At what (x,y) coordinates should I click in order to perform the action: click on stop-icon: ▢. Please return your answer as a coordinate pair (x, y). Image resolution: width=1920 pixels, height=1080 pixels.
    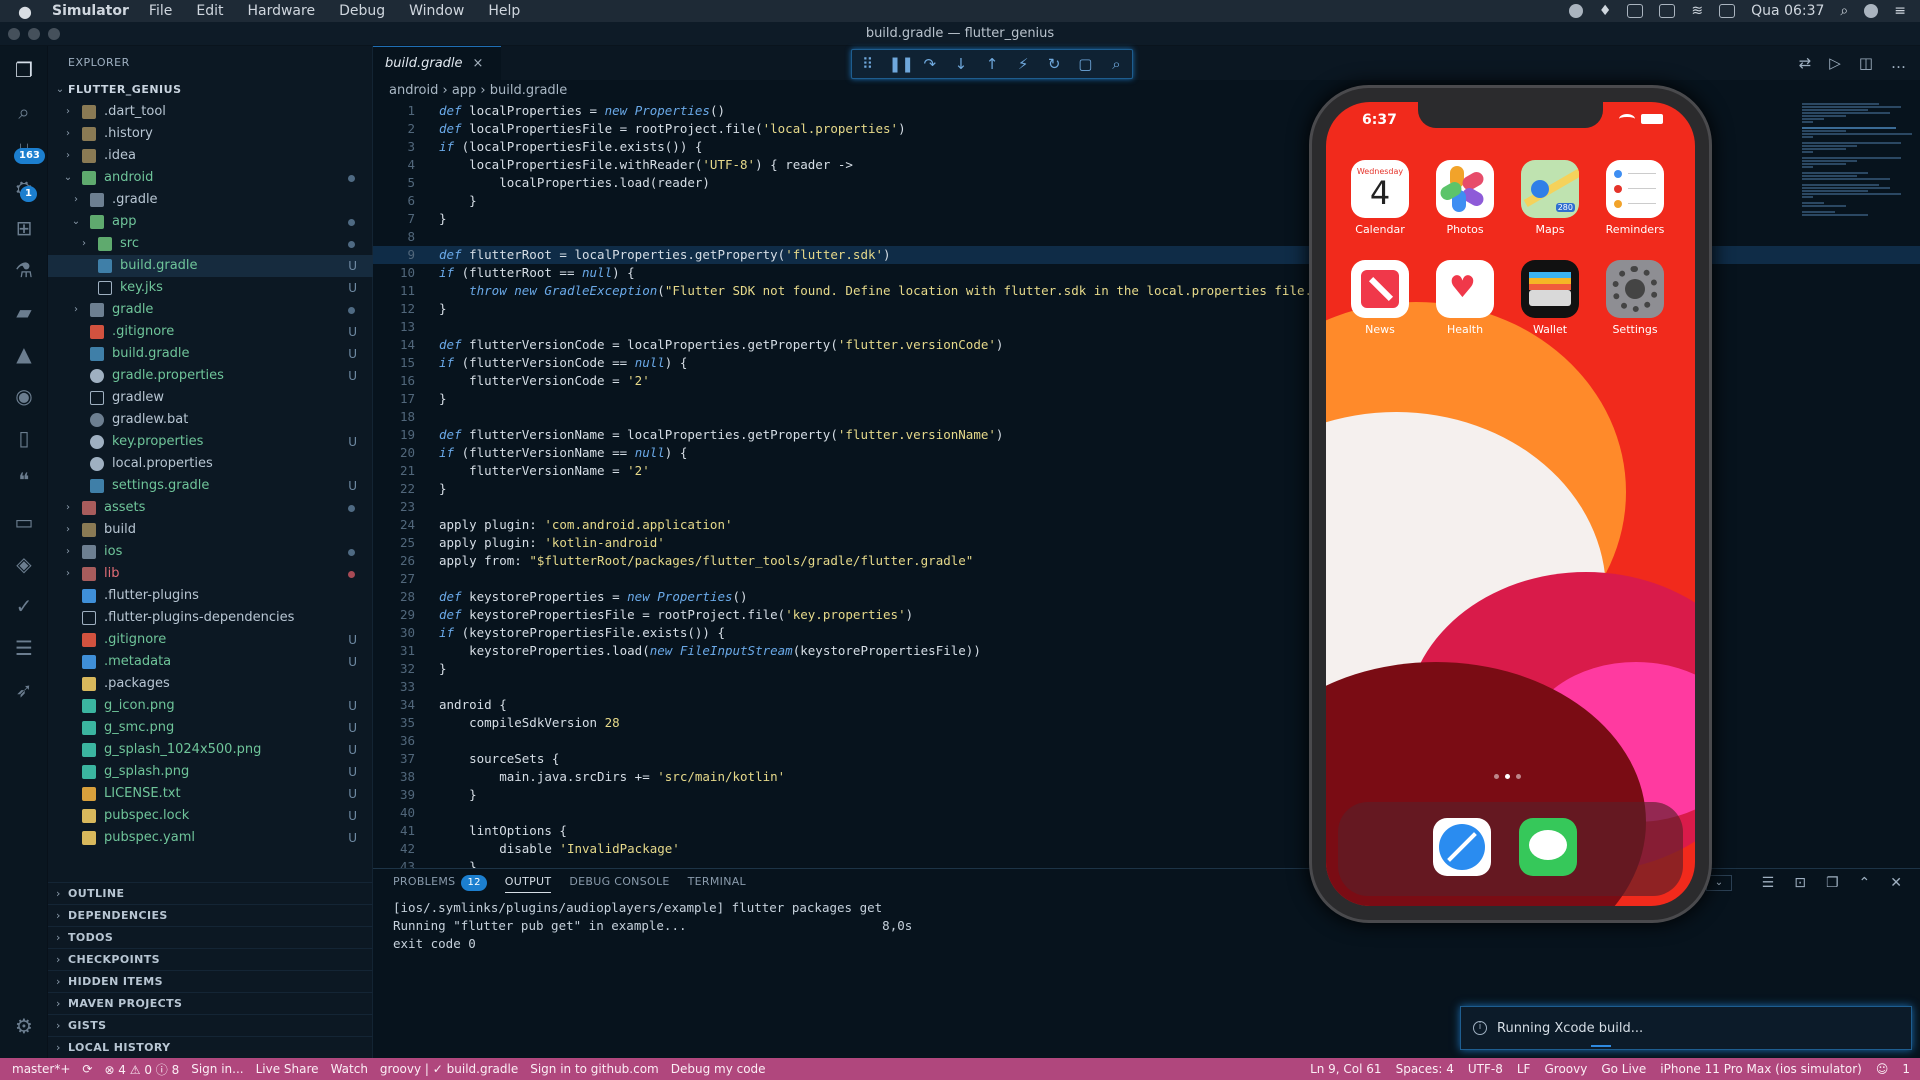
    Looking at the image, I should click on (1085, 64).